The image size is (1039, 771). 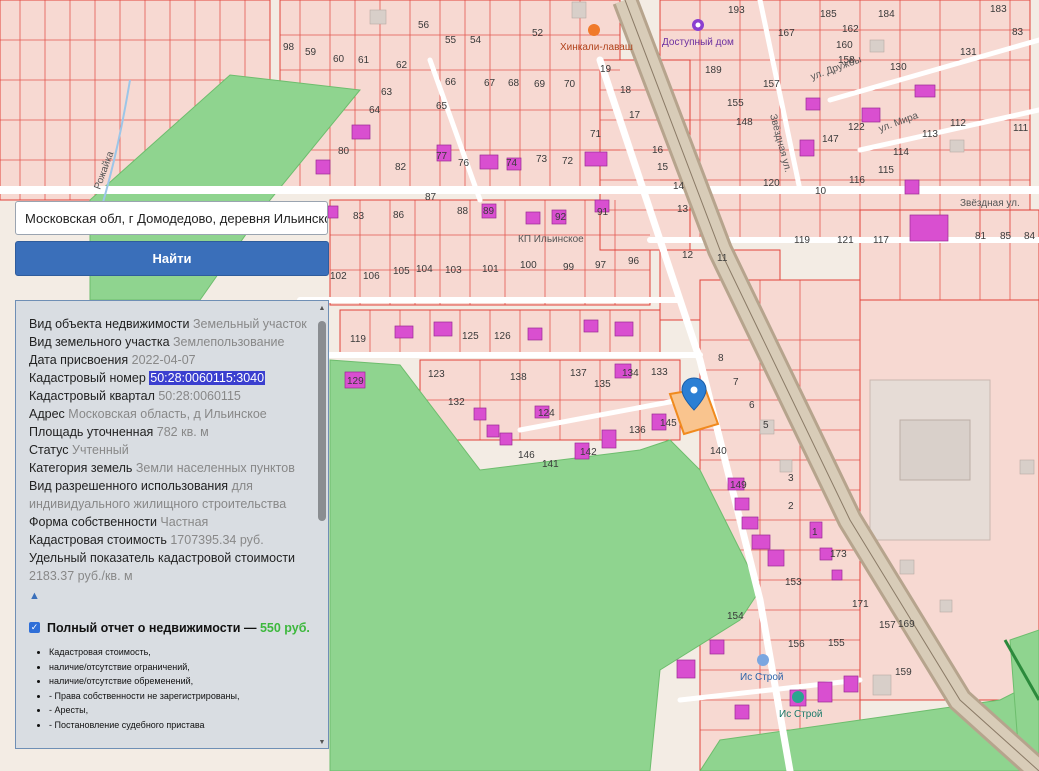 What do you see at coordinates (79, 450) in the screenshot?
I see `info-row-status: Статус Учтенный` at bounding box center [79, 450].